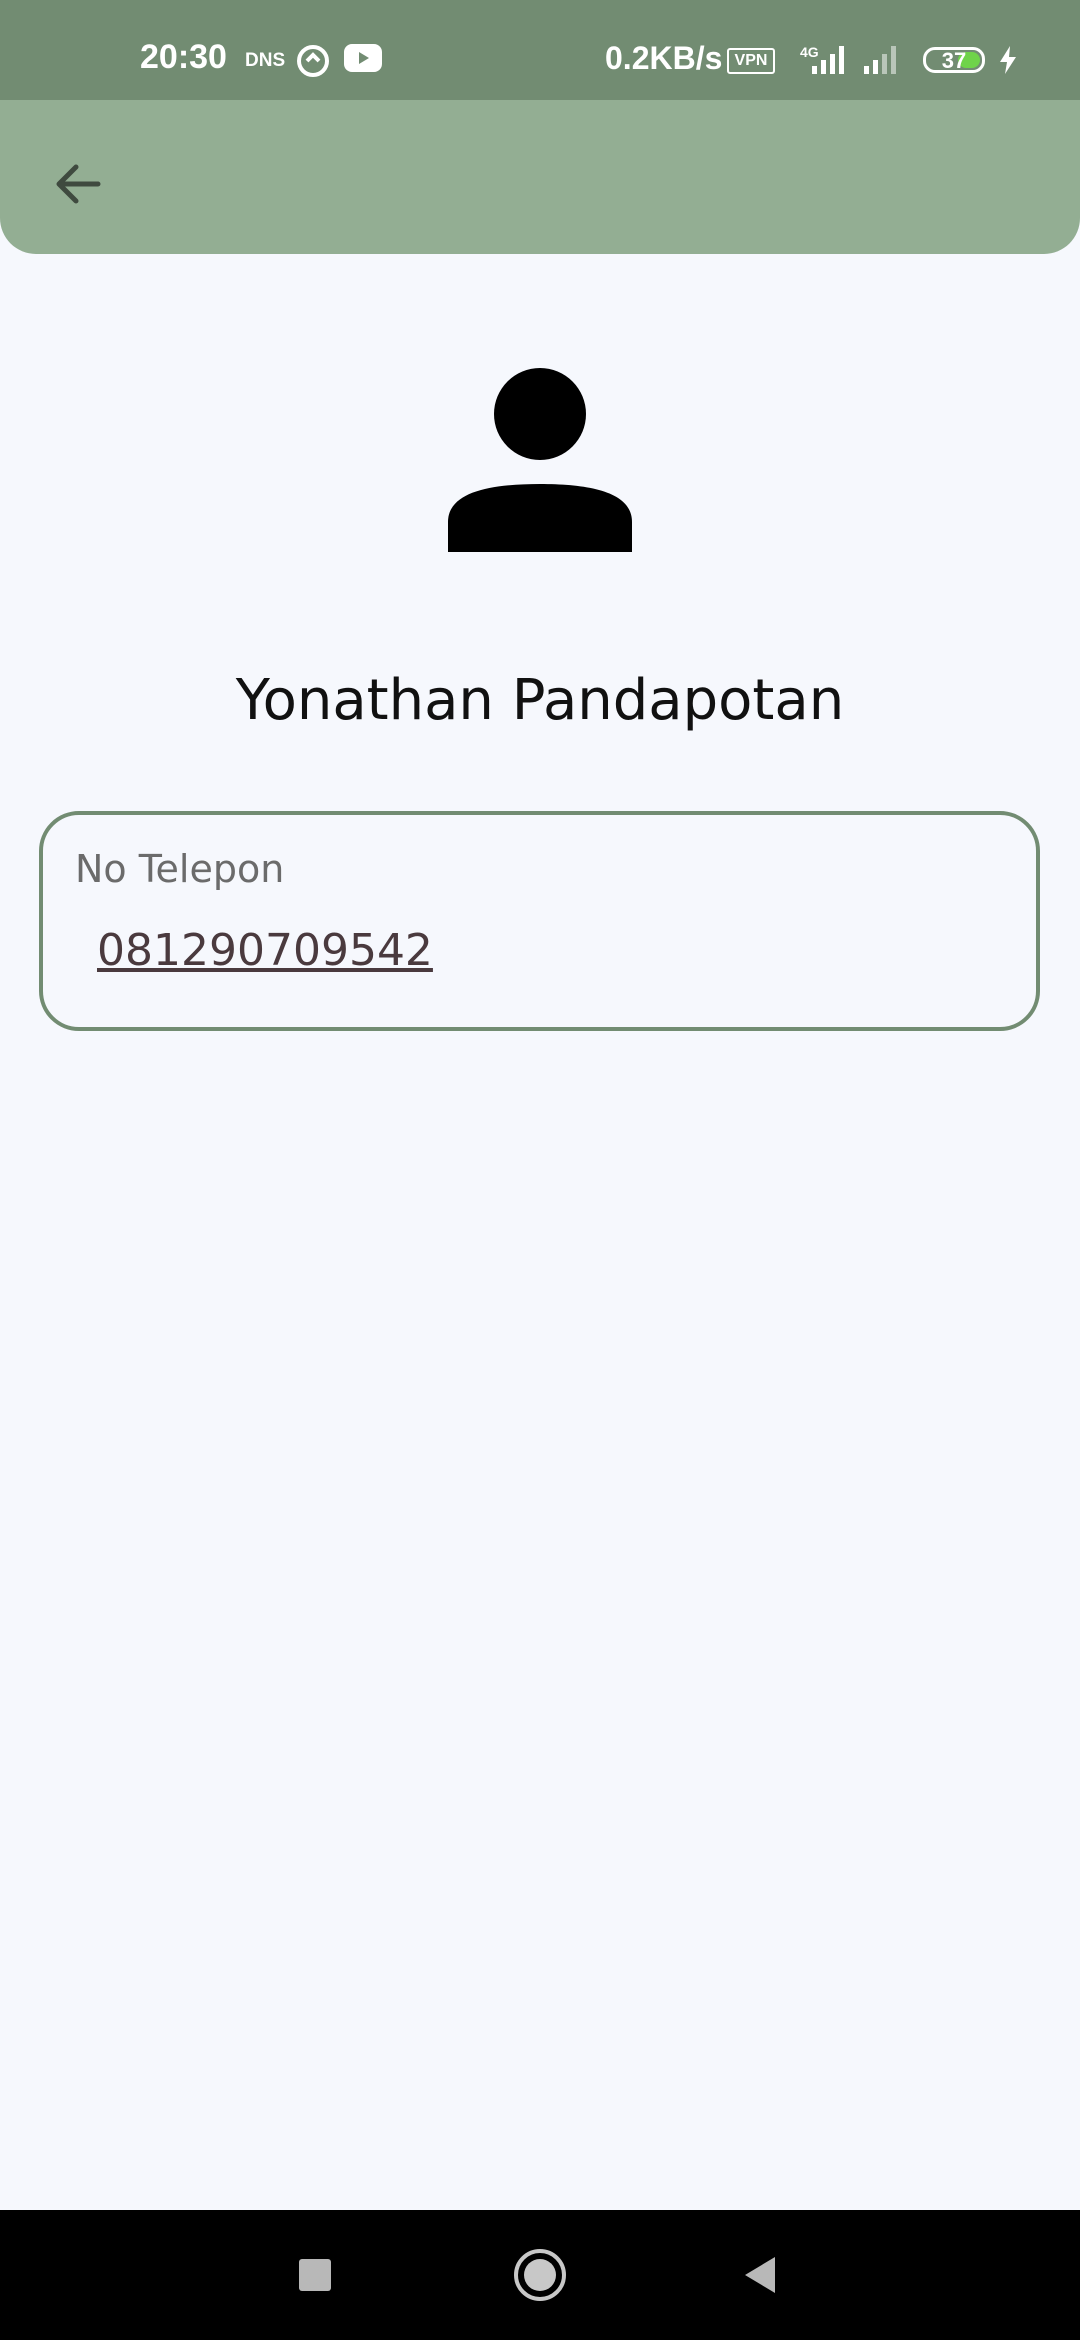 This screenshot has width=1080, height=2340. I want to click on recents-button, so click(315, 2275).